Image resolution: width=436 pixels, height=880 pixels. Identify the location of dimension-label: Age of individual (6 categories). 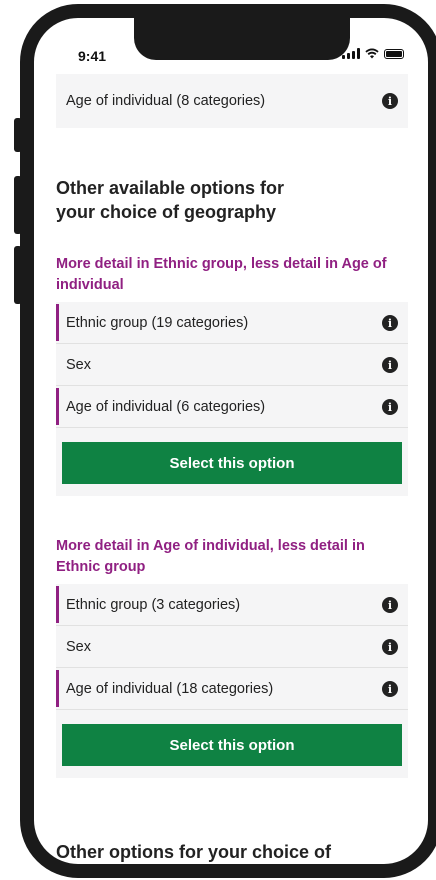
(166, 406).